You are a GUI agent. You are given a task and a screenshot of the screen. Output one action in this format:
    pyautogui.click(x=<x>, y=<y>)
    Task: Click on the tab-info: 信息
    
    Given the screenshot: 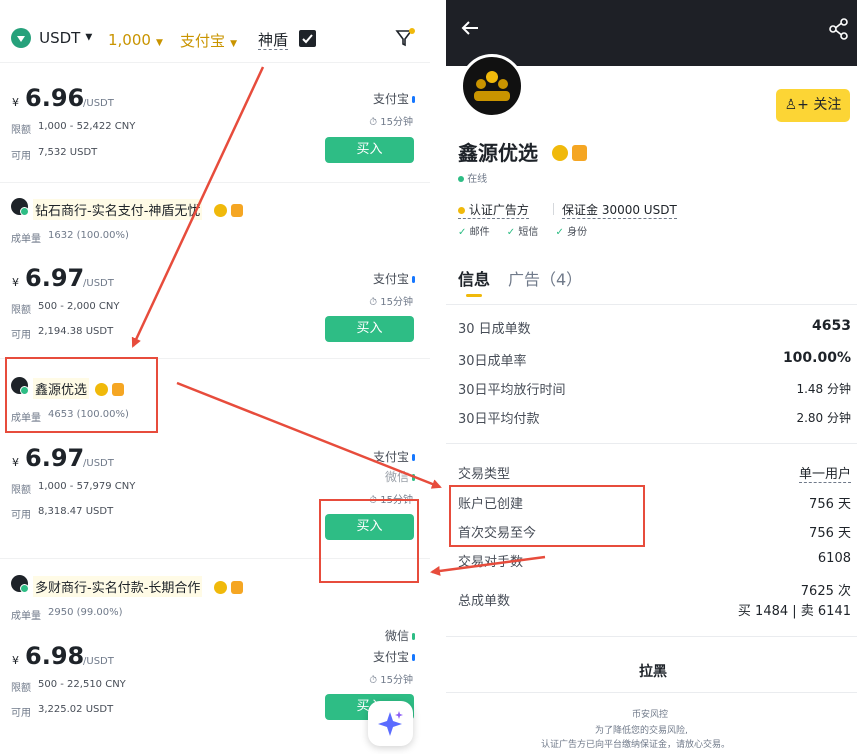 What is the action you would take?
    pyautogui.click(x=474, y=278)
    